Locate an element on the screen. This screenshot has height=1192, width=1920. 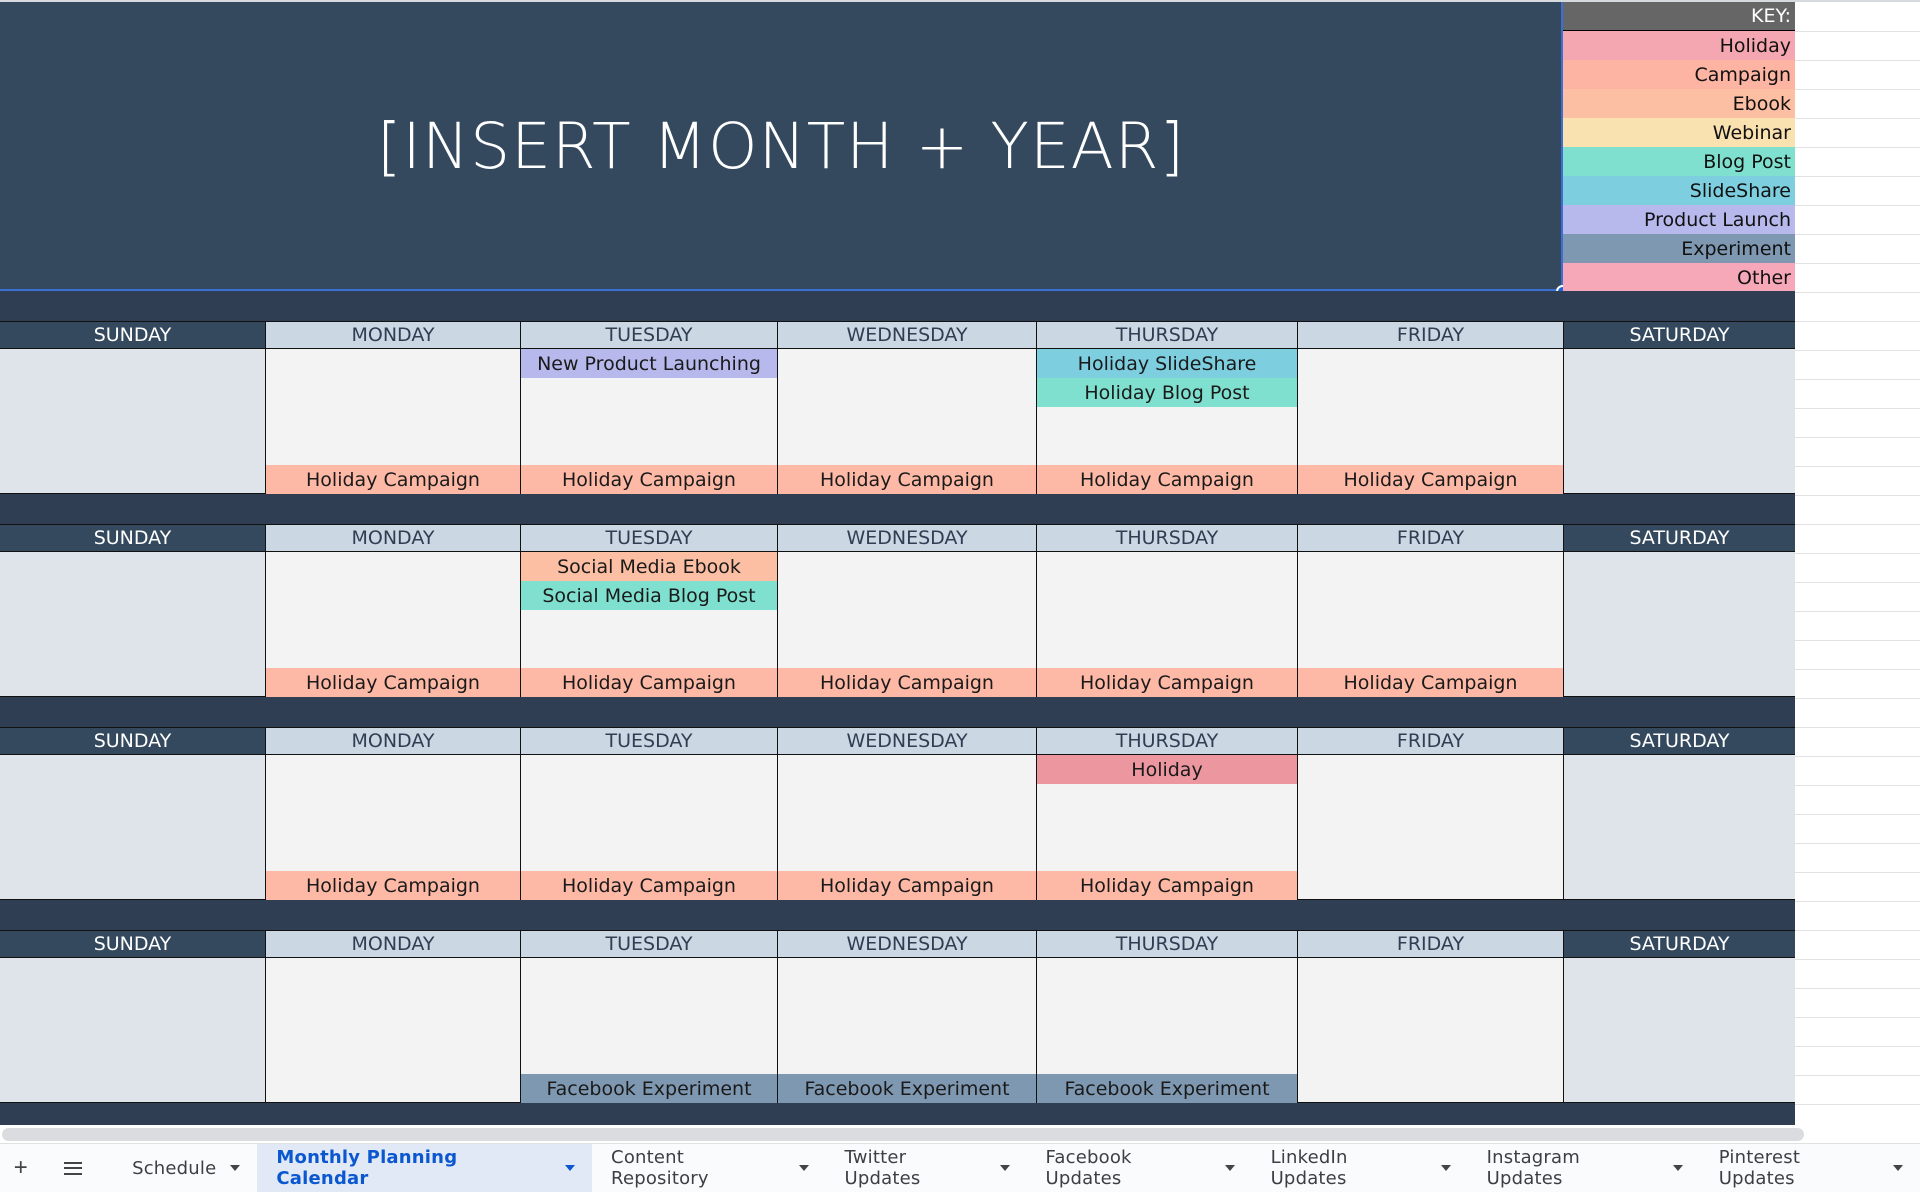
event-holiday-blog-post: Holiday Blog Post is located at coordinates (1167, 392).